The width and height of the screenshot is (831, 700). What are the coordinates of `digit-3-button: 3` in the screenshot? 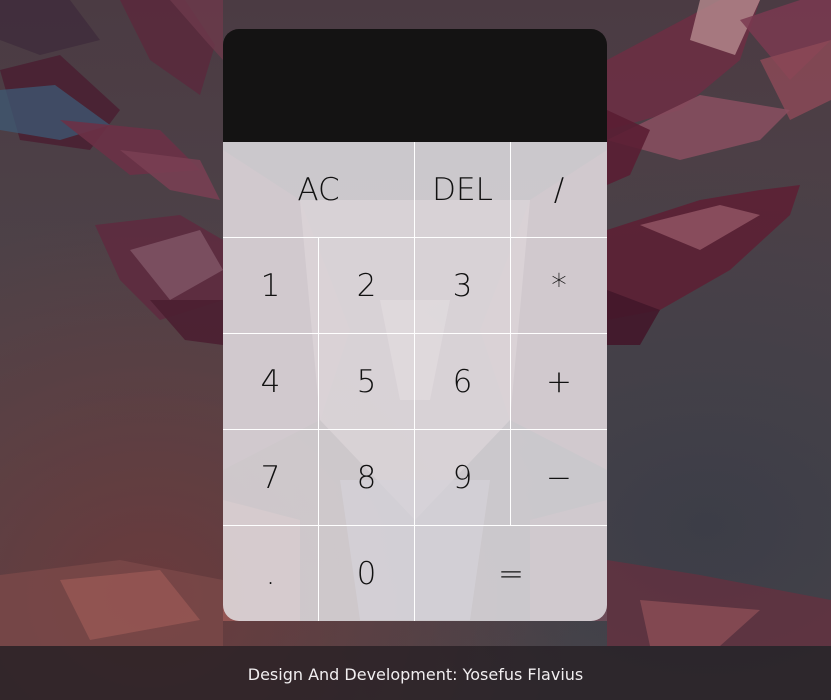 It's located at (463, 286).